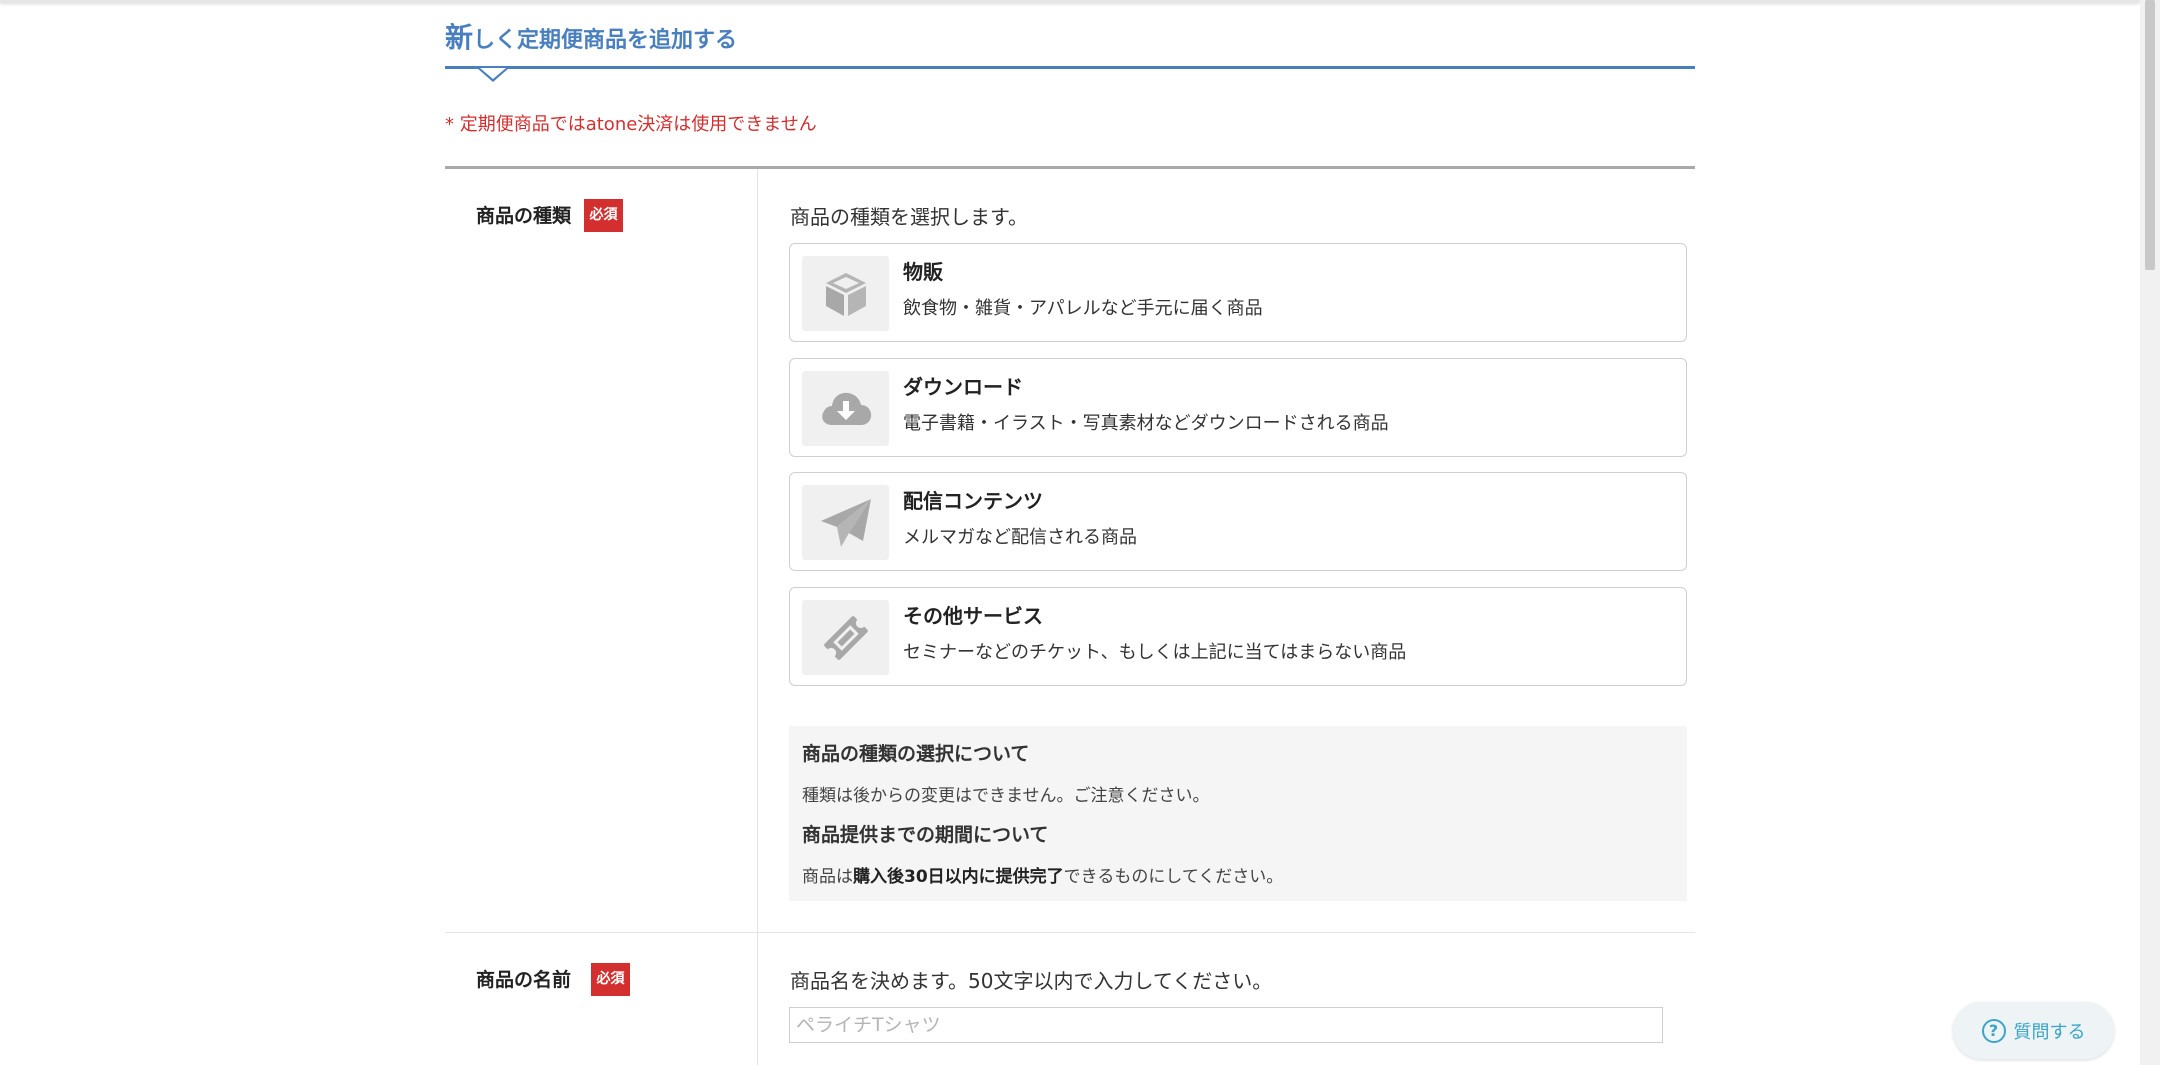 This screenshot has width=2160, height=1065. I want to click on type-option-other: その他サービス セミナーなどのチケット、もしくは上記に当てはまらない商品, so click(1238, 636).